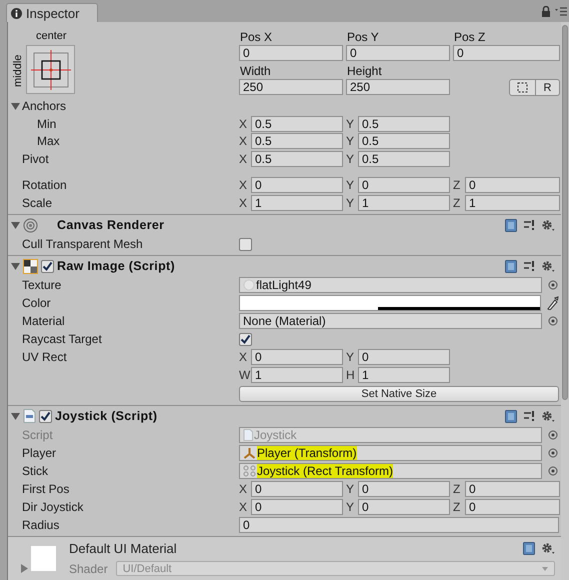  What do you see at coordinates (546, 11) in the screenshot?
I see `lock-icon` at bounding box center [546, 11].